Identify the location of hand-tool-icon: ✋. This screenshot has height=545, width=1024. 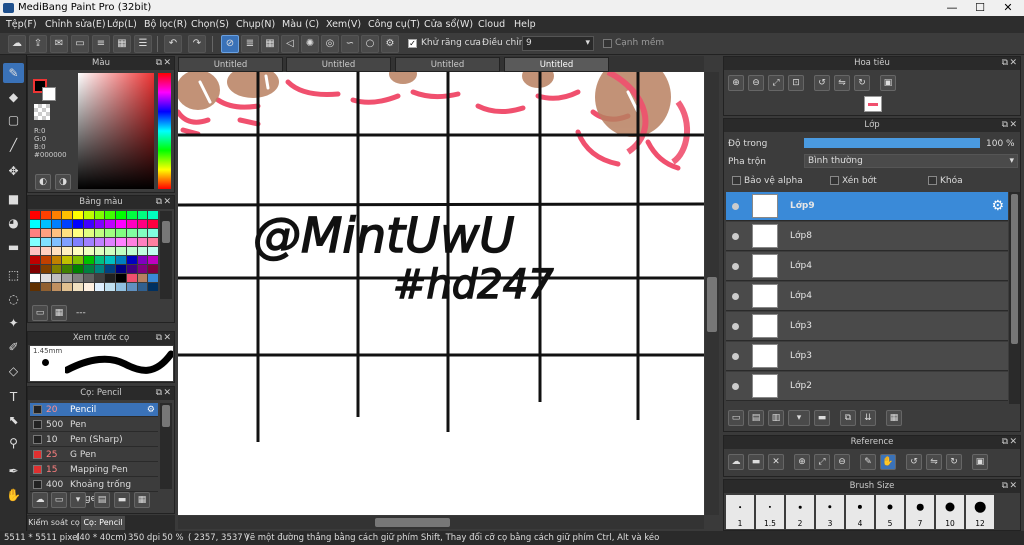
(13, 495).